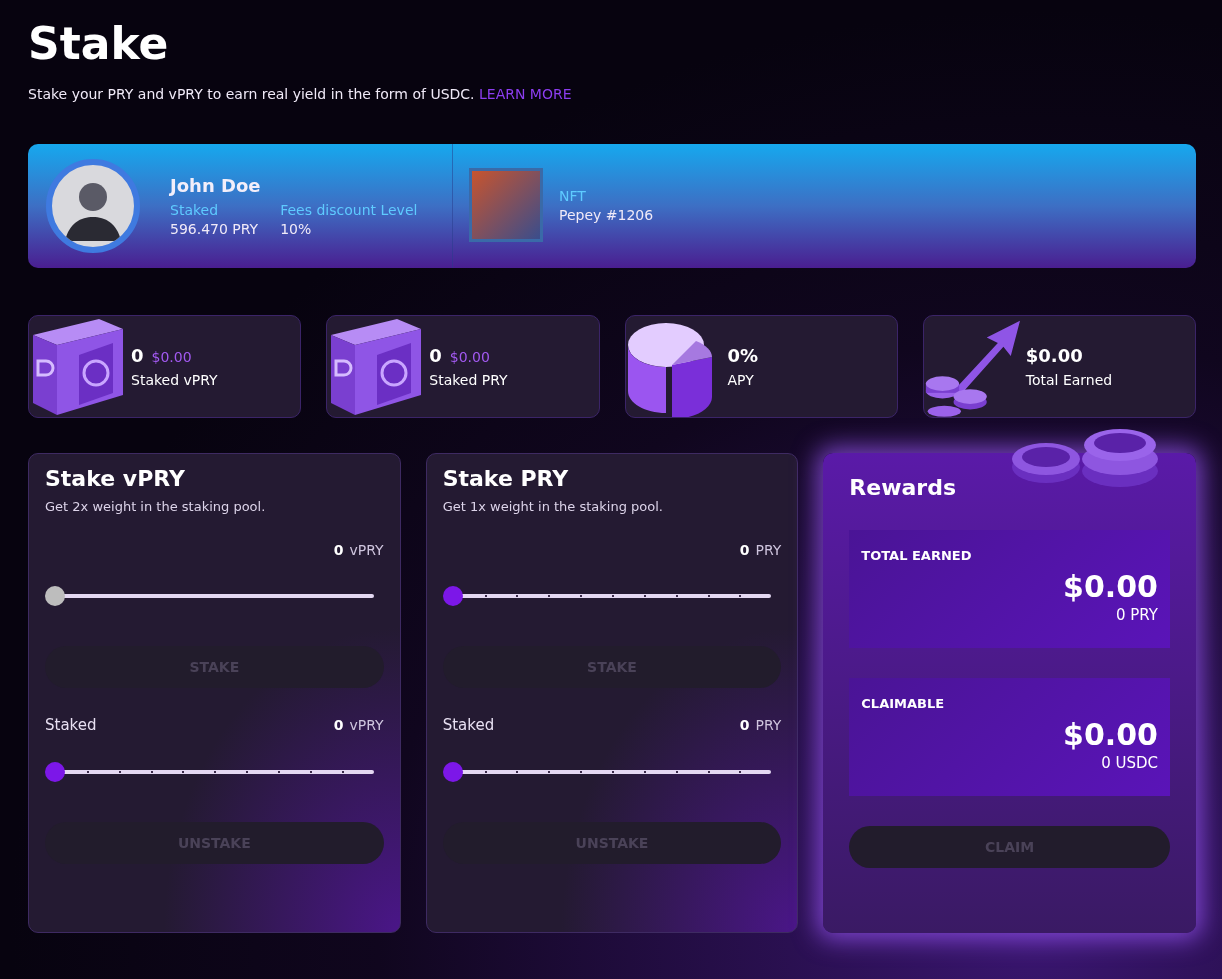 Image resolution: width=1222 pixels, height=979 pixels. What do you see at coordinates (903, 703) in the screenshot?
I see `reward-label: CLAIMABLE` at bounding box center [903, 703].